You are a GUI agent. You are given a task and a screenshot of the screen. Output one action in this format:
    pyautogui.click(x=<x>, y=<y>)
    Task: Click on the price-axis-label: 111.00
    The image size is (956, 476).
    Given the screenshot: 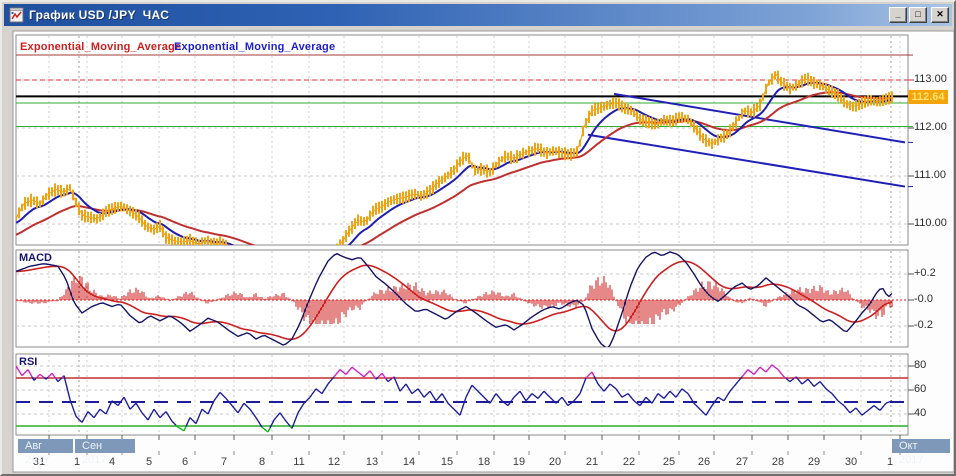 What is the action you would take?
    pyautogui.click(x=930, y=175)
    